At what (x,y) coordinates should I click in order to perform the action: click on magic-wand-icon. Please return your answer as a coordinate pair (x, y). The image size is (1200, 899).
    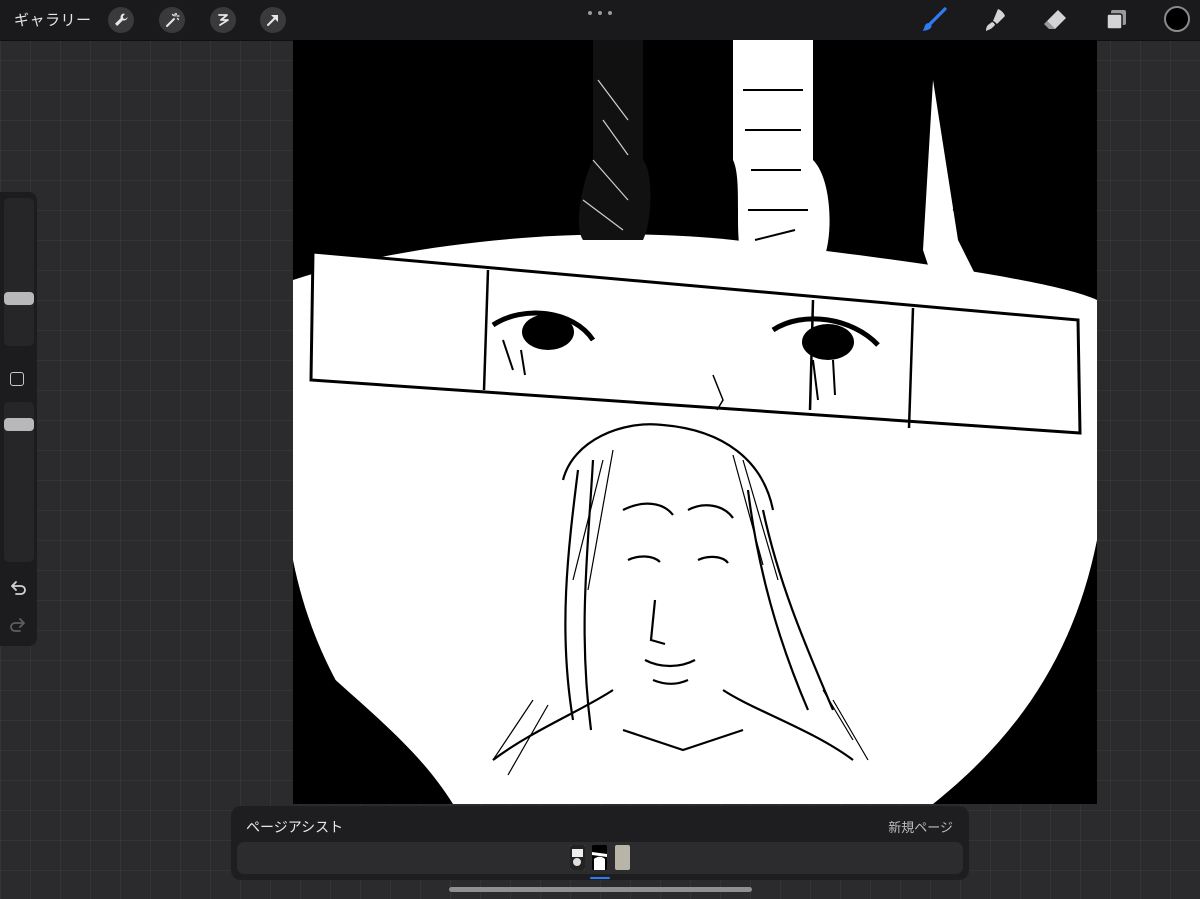
    Looking at the image, I should click on (173, 19).